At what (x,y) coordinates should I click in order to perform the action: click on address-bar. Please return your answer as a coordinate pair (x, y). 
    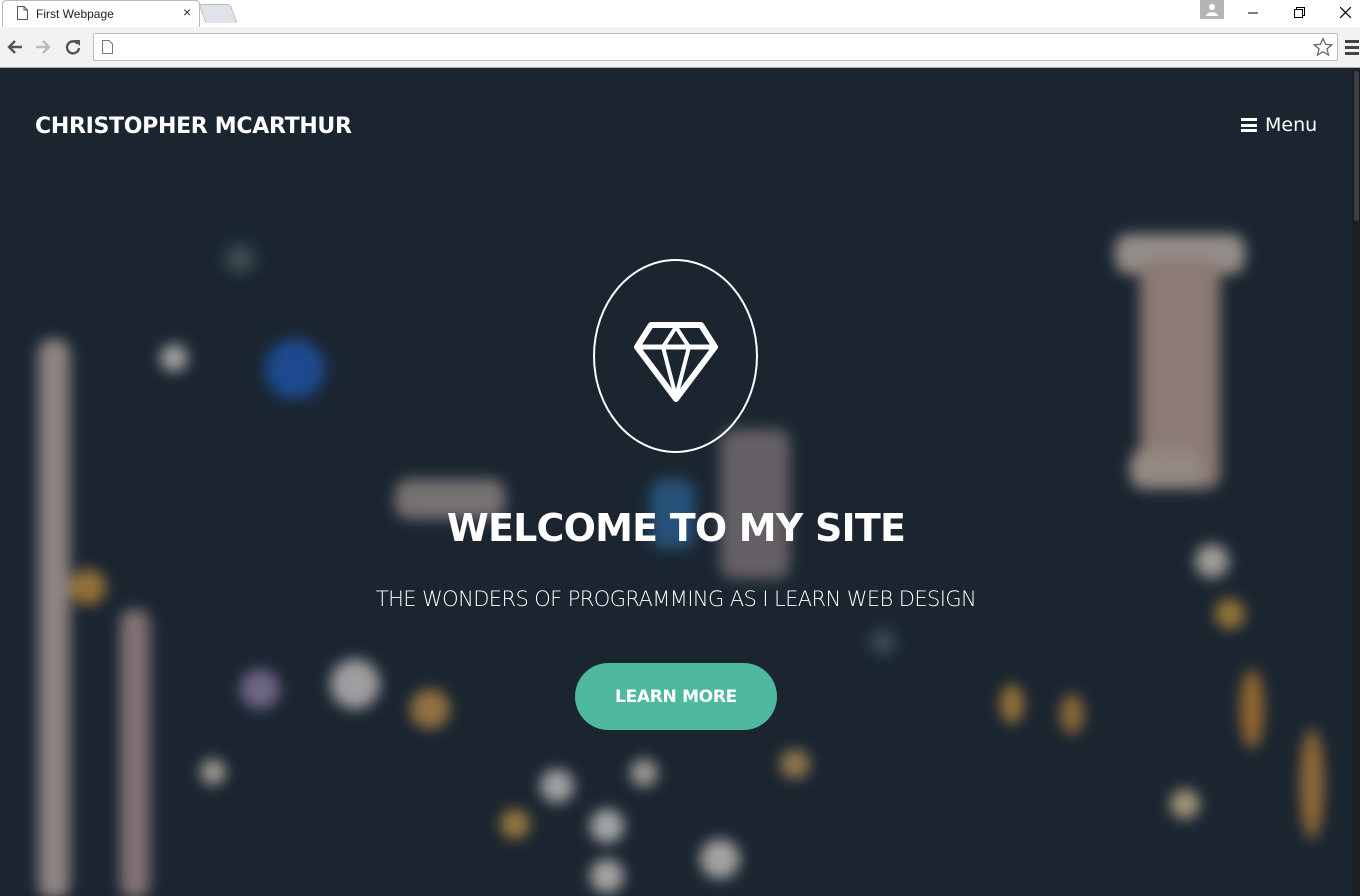
    Looking at the image, I should click on (715, 47).